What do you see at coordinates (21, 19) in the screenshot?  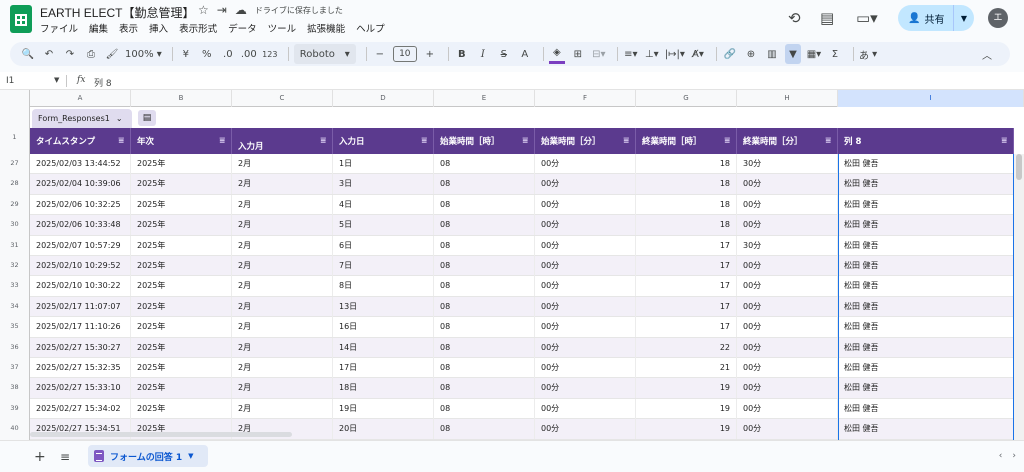 I see `sheets-logo-icon` at bounding box center [21, 19].